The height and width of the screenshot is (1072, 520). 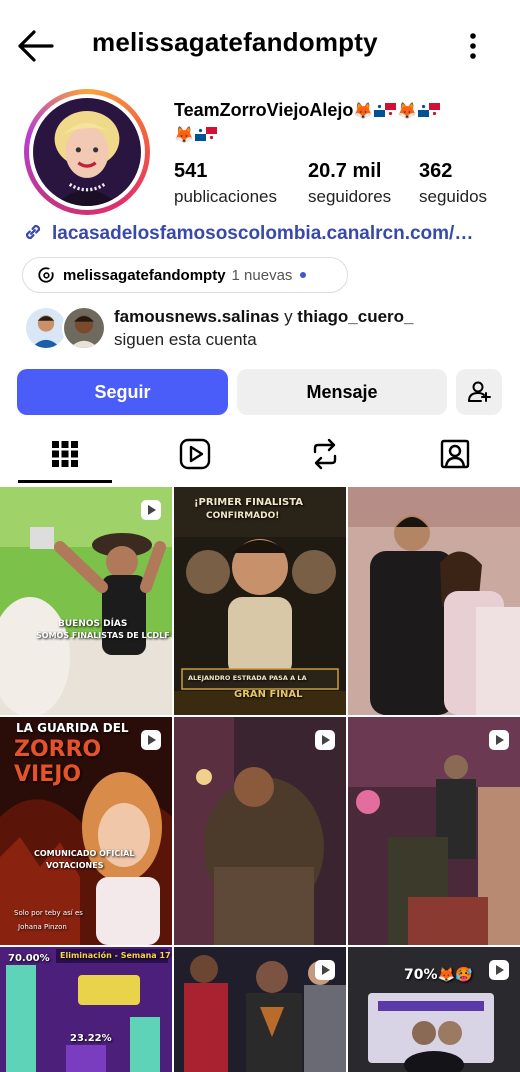 I want to click on post-caption: GRAN FINAL, so click(x=268, y=694).